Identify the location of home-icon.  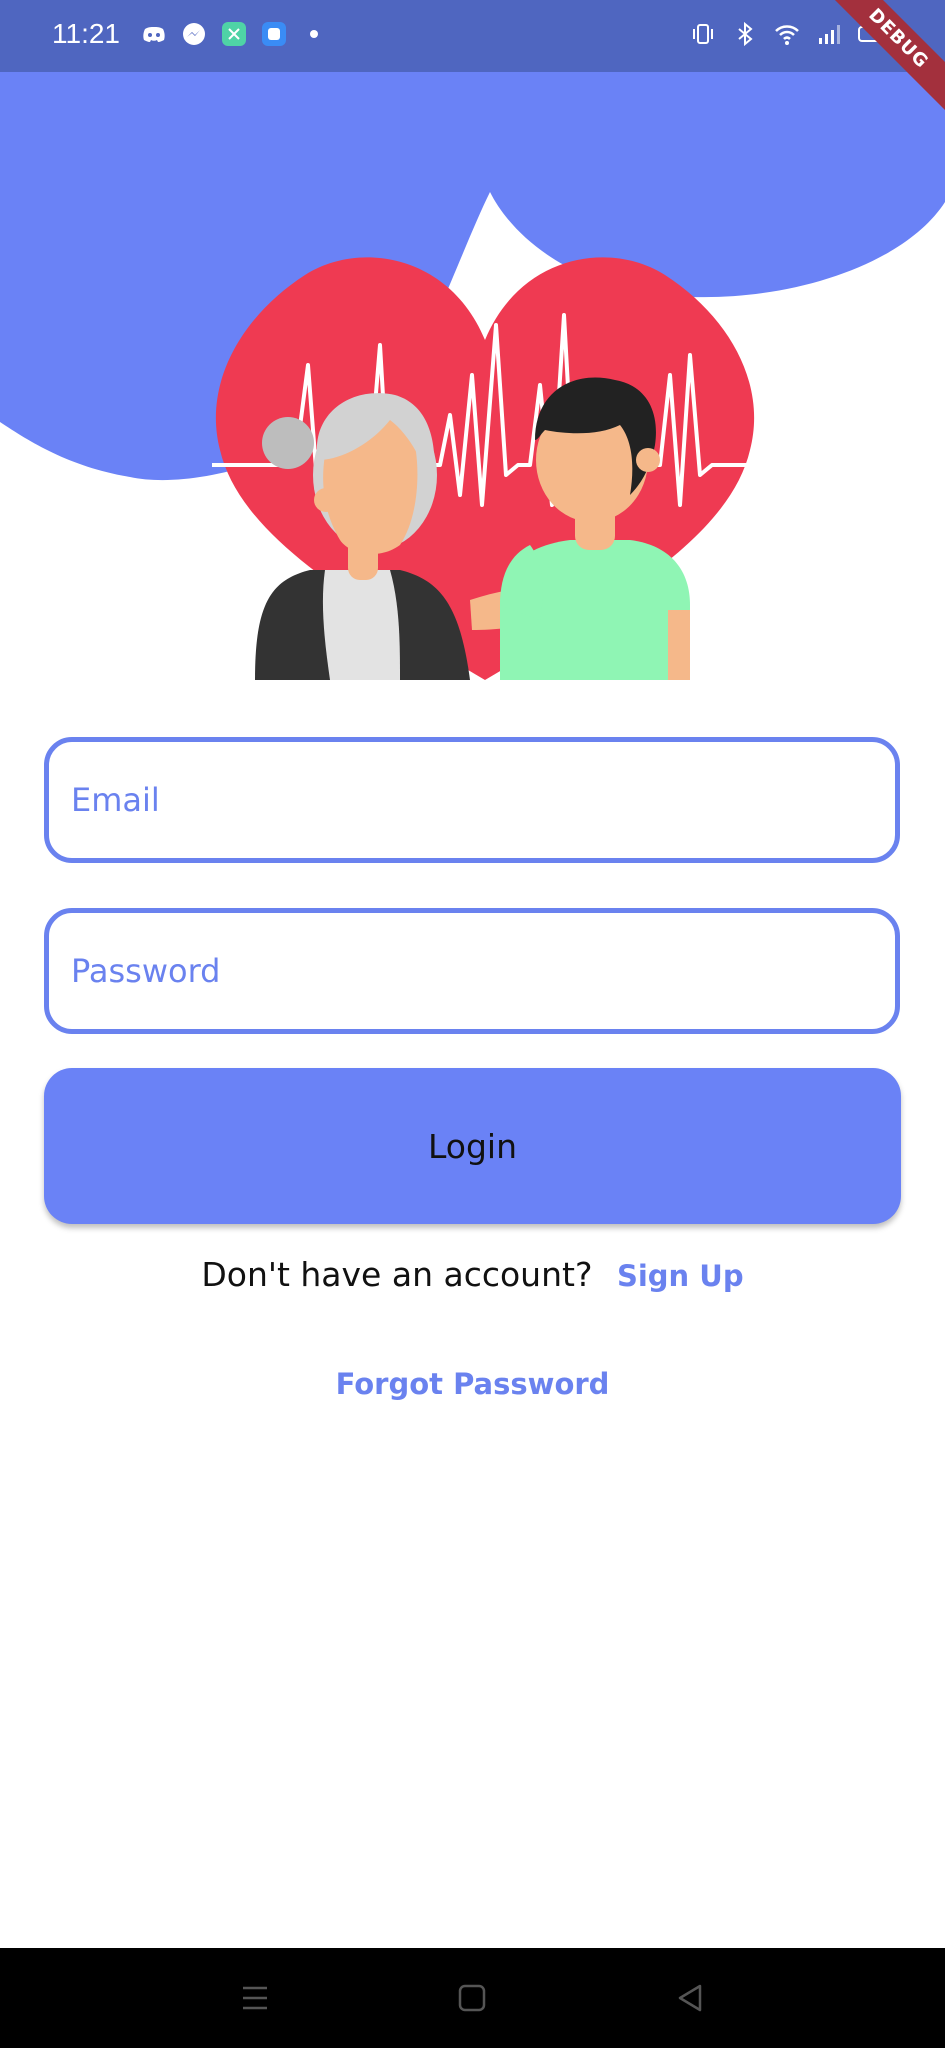
(472, 1998).